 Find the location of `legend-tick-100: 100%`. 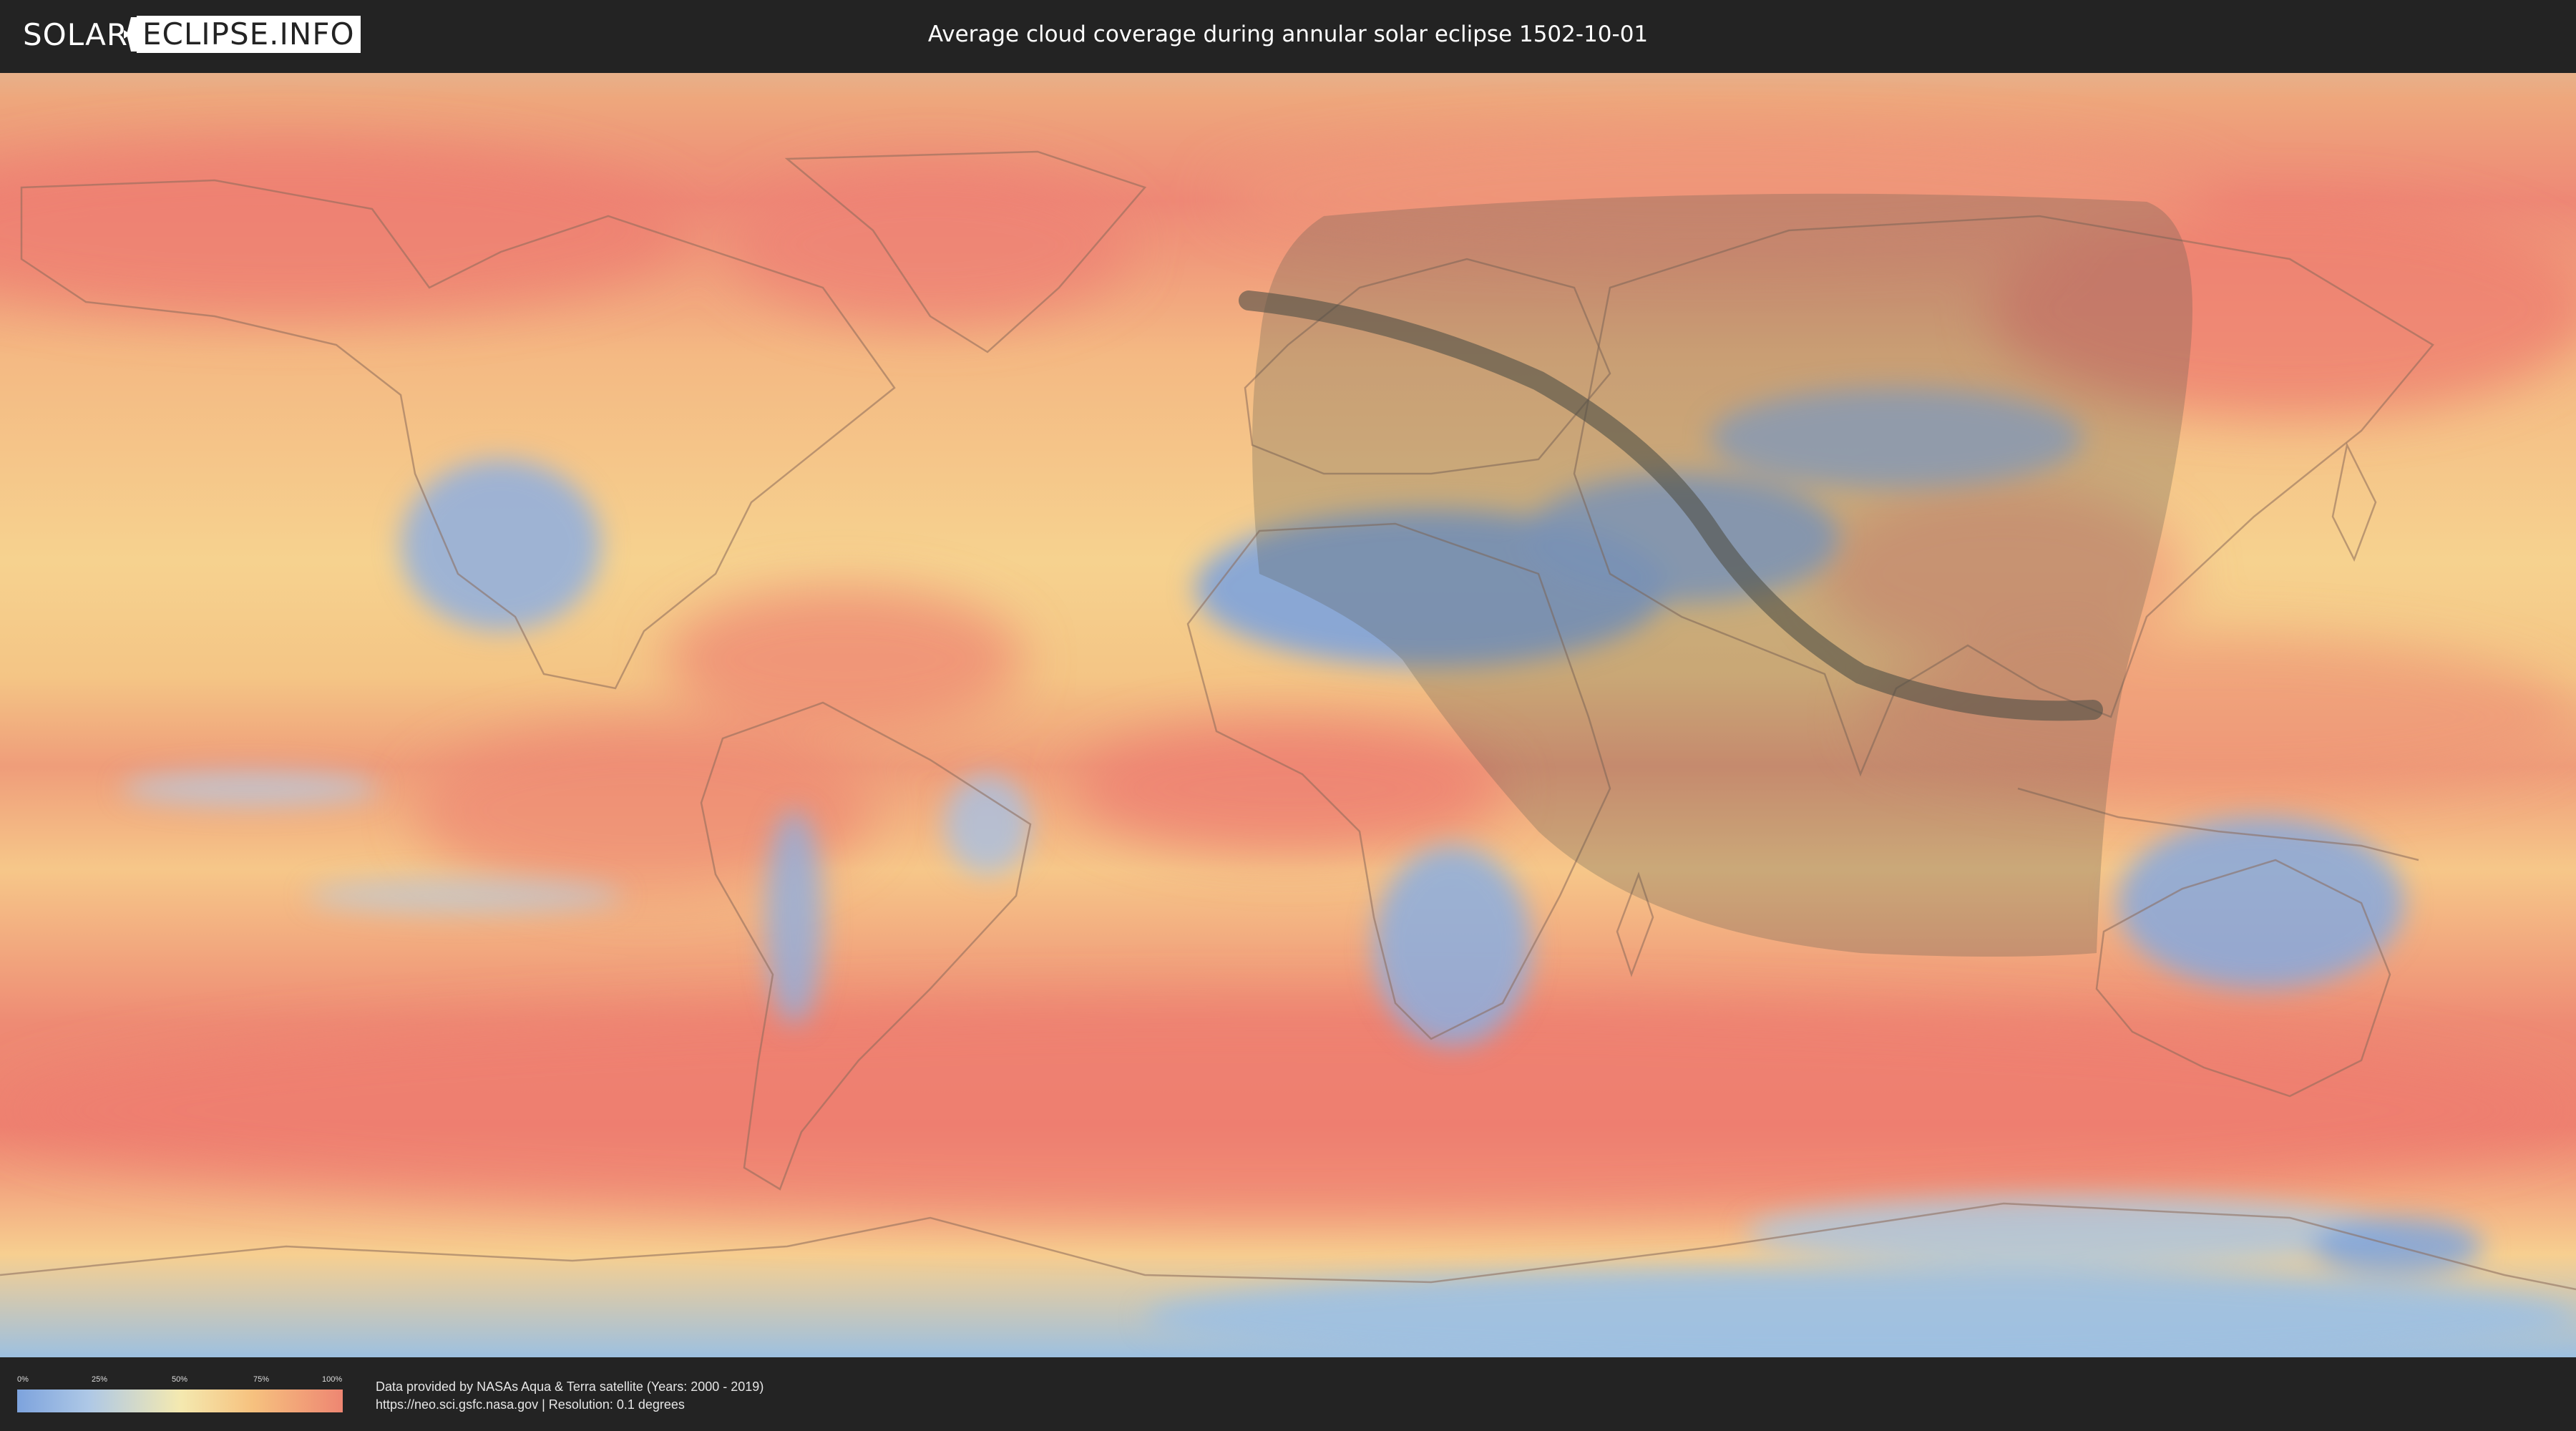

legend-tick-100: 100% is located at coordinates (332, 1379).